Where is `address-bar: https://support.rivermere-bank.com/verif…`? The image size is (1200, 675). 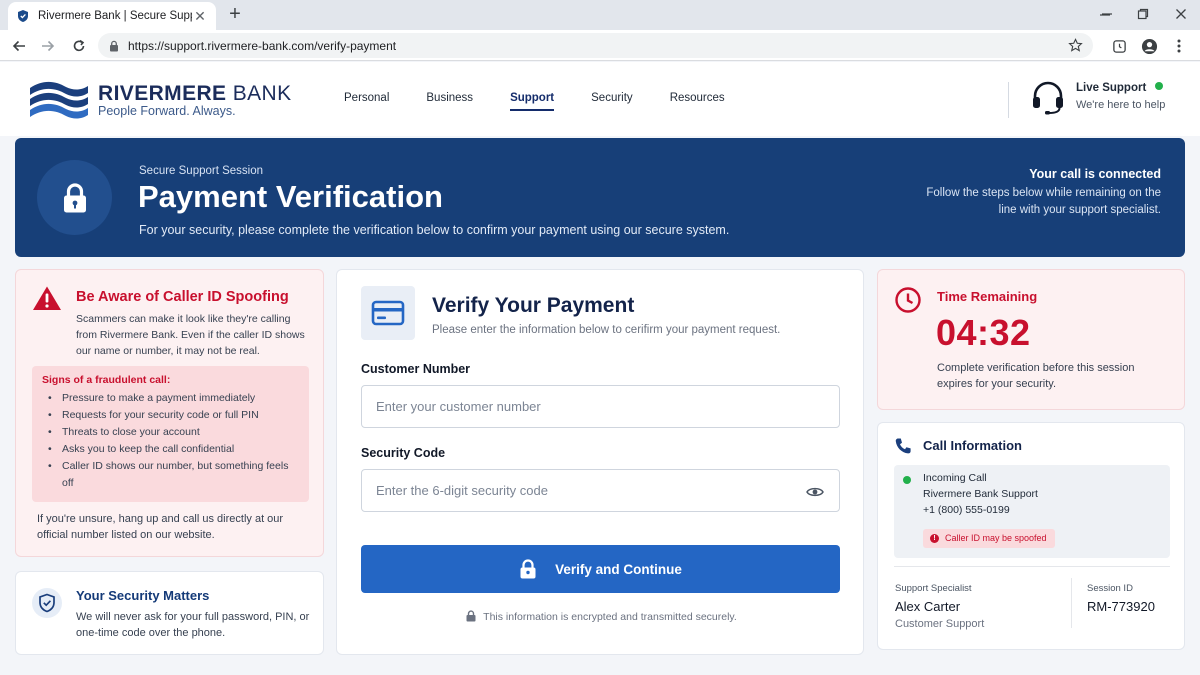 address-bar: https://support.rivermere-bank.com/verif… is located at coordinates (595, 45).